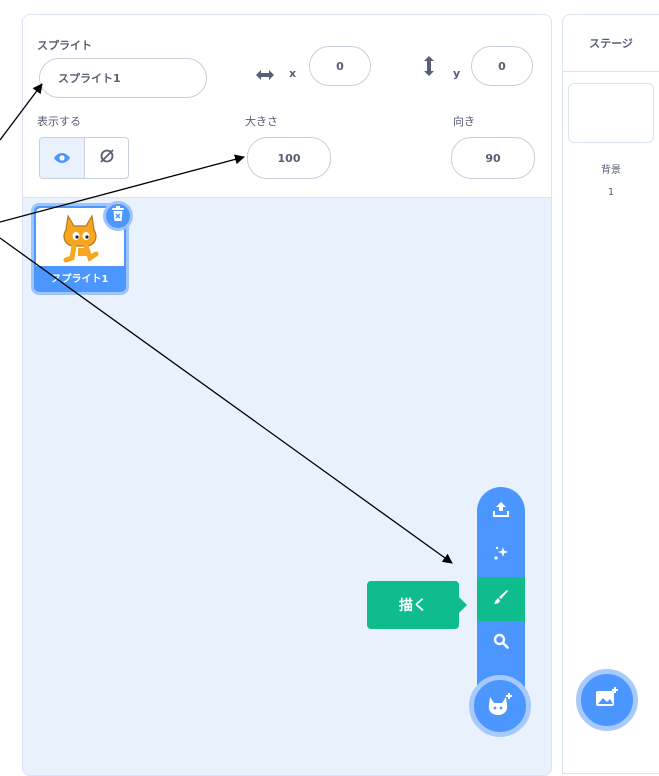 This screenshot has height=776, width=659. I want to click on direction-input: 90, so click(493, 158).